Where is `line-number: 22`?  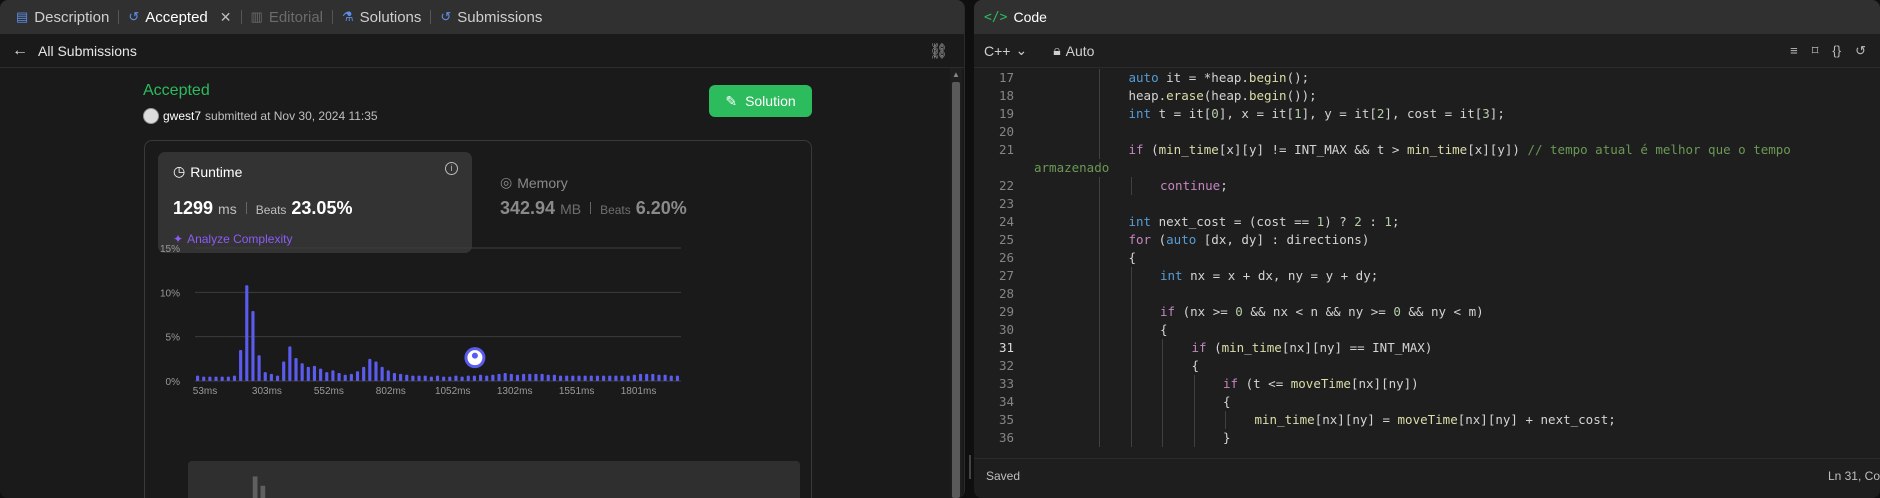
line-number: 22 is located at coordinates (1006, 185).